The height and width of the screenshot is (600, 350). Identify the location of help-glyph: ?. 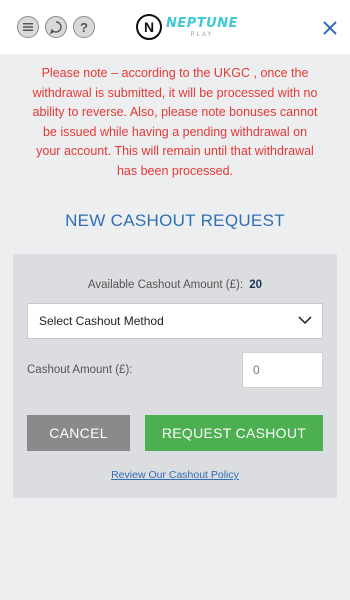
(84, 27).